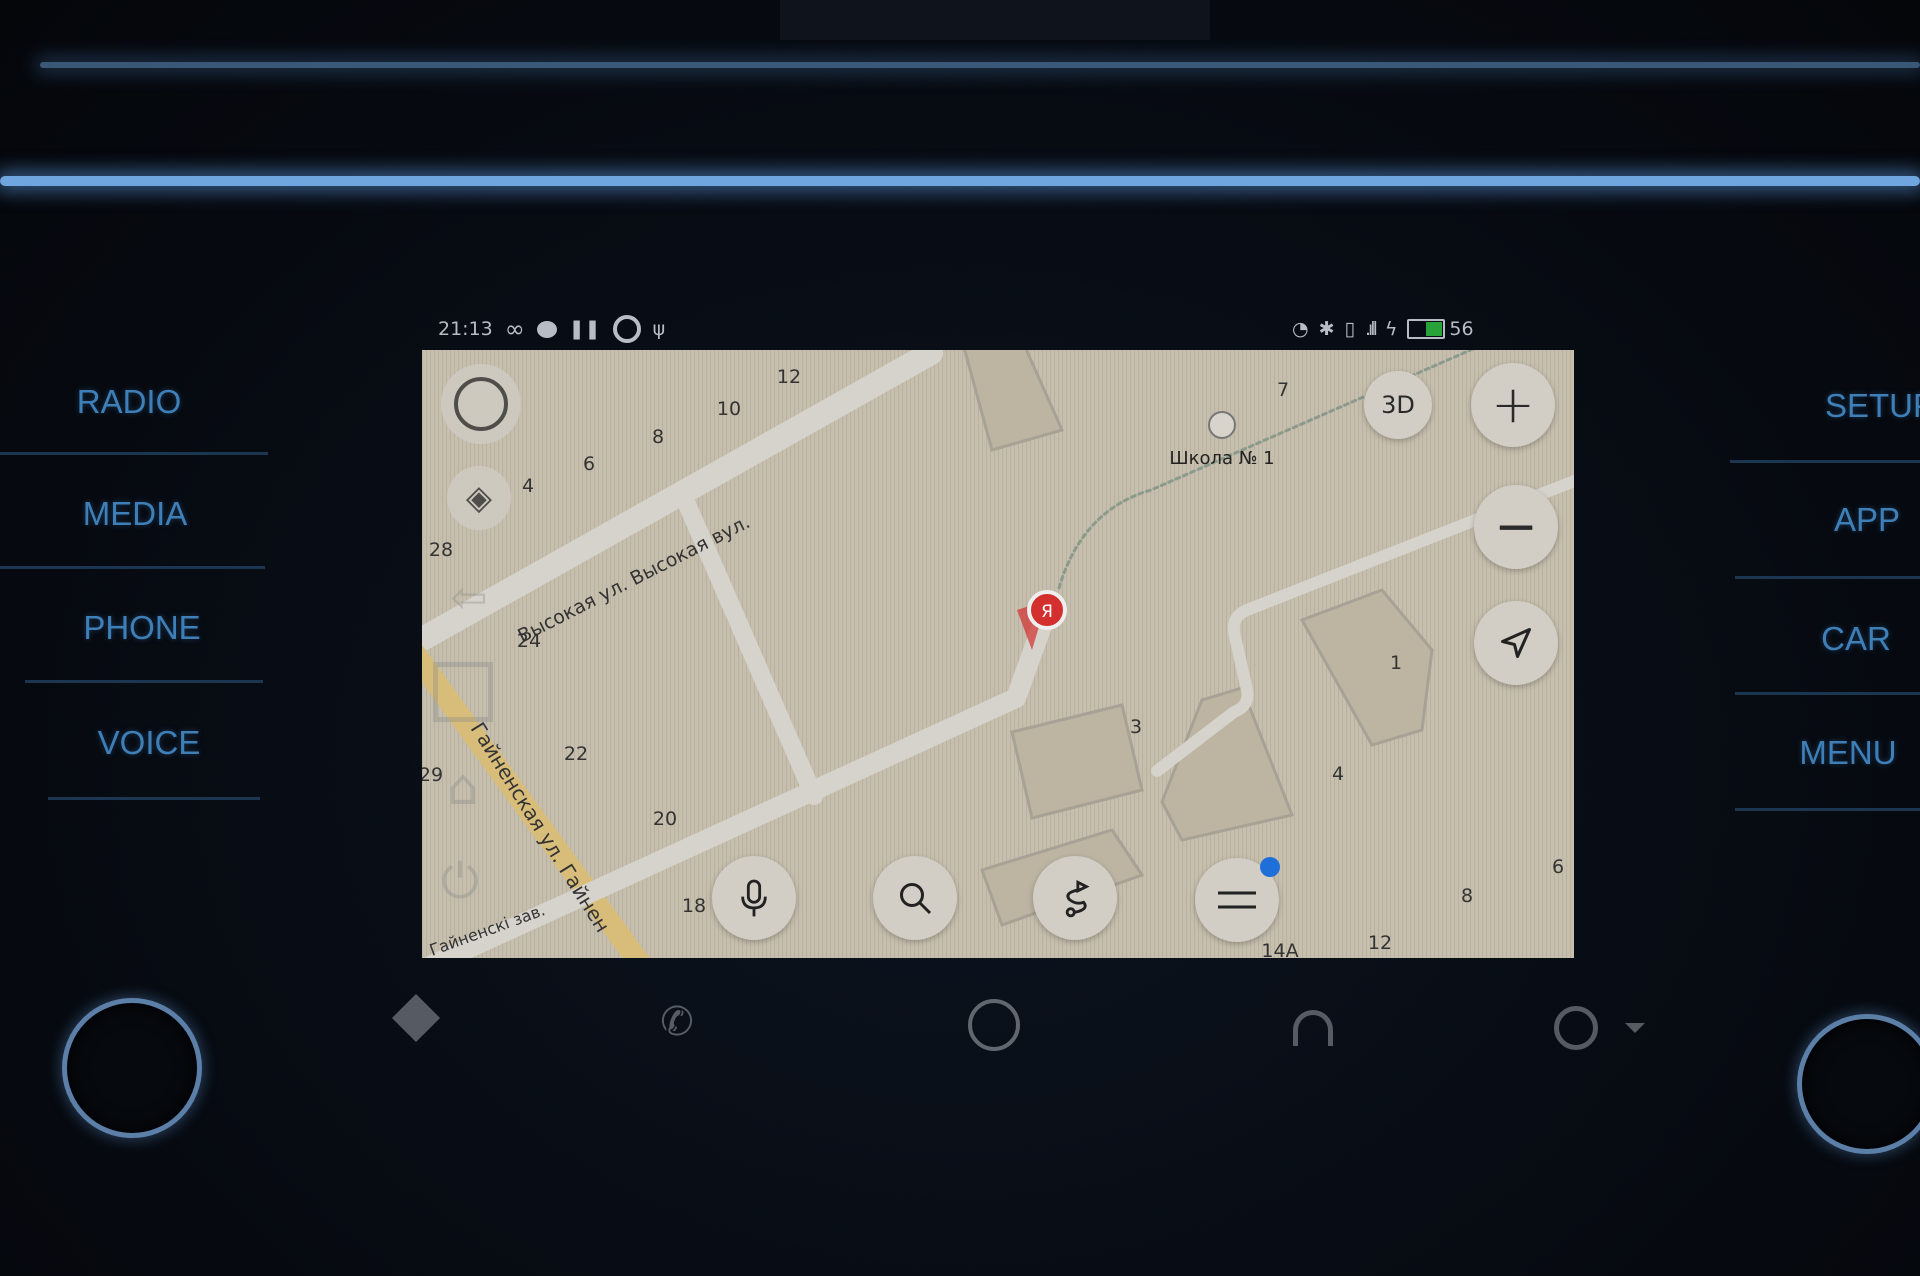 The height and width of the screenshot is (1276, 1920). I want to click on ambient-light-strip, so click(960, 181).